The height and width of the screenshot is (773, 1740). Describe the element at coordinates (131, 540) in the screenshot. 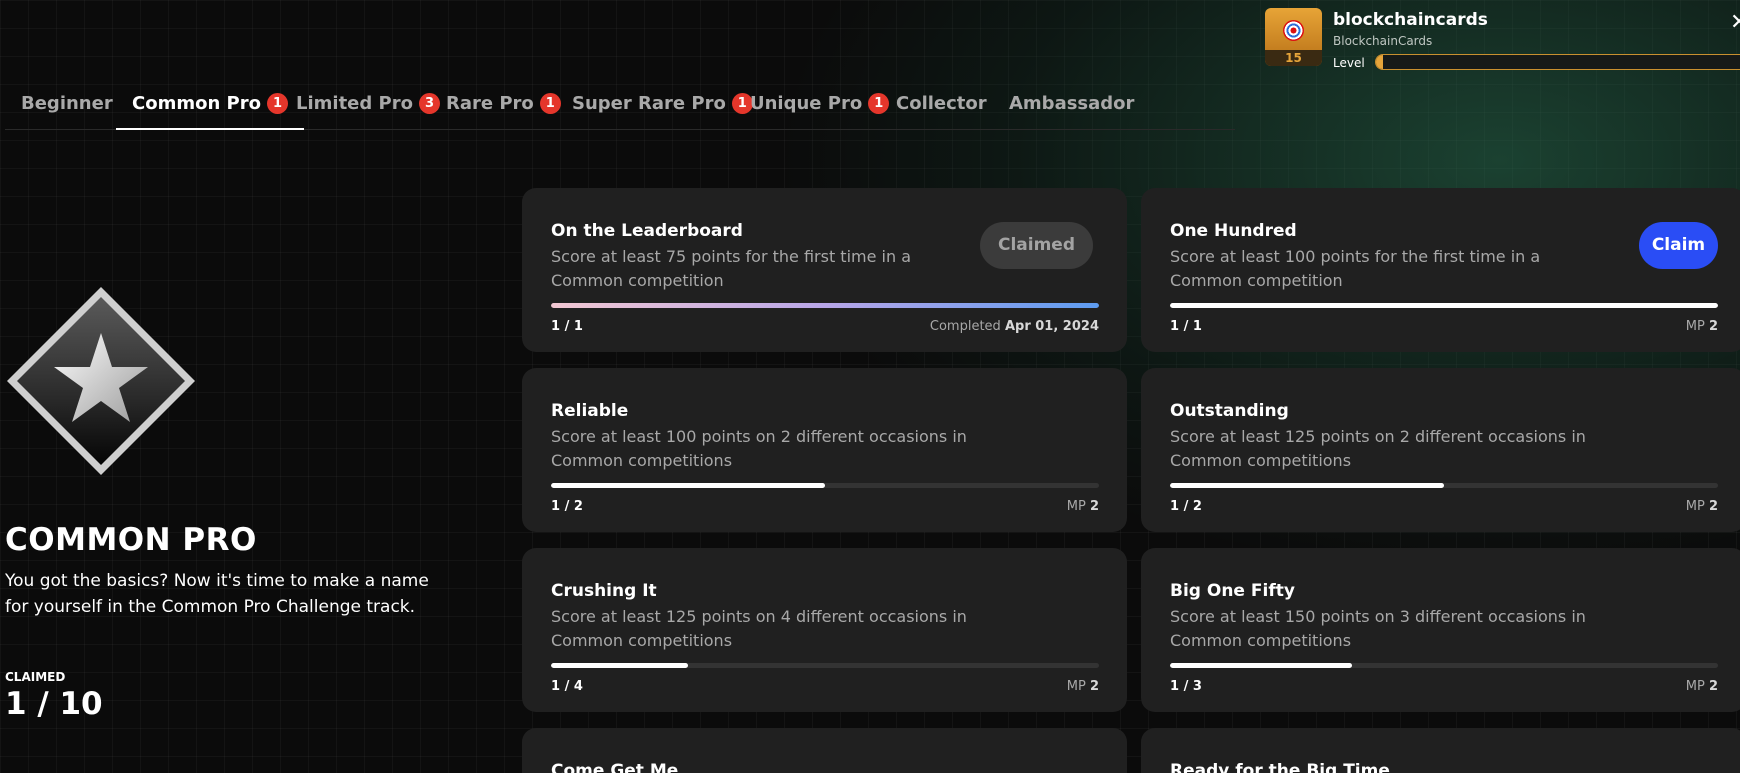

I see `track-title: COMMON PRO` at that location.